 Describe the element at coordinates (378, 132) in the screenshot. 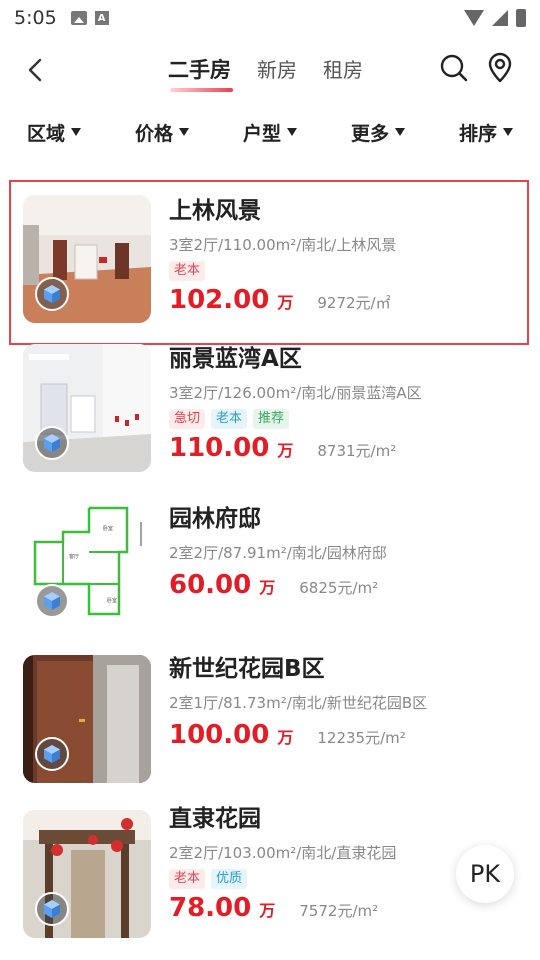

I see `filter-more: 更多` at that location.